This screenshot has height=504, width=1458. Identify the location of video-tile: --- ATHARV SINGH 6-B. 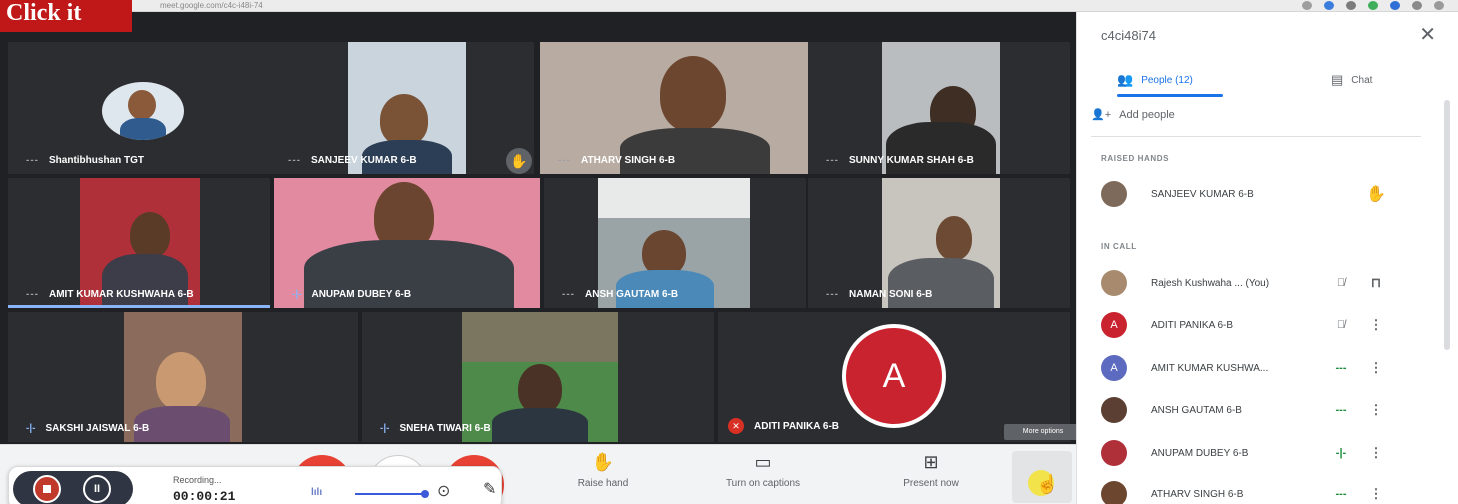
(674, 108).